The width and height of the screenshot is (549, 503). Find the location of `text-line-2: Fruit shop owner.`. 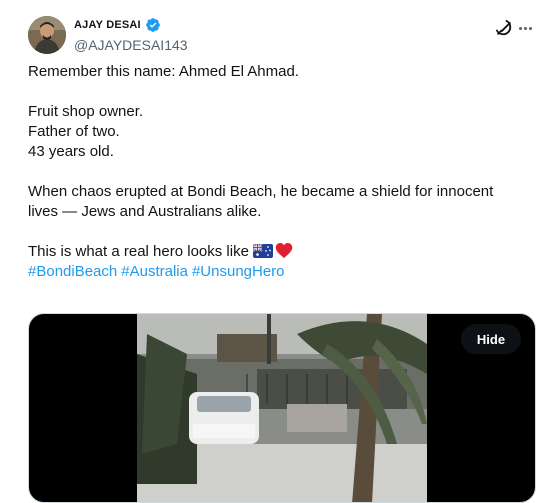

text-line-2: Fruit shop owner. is located at coordinates (86, 111).